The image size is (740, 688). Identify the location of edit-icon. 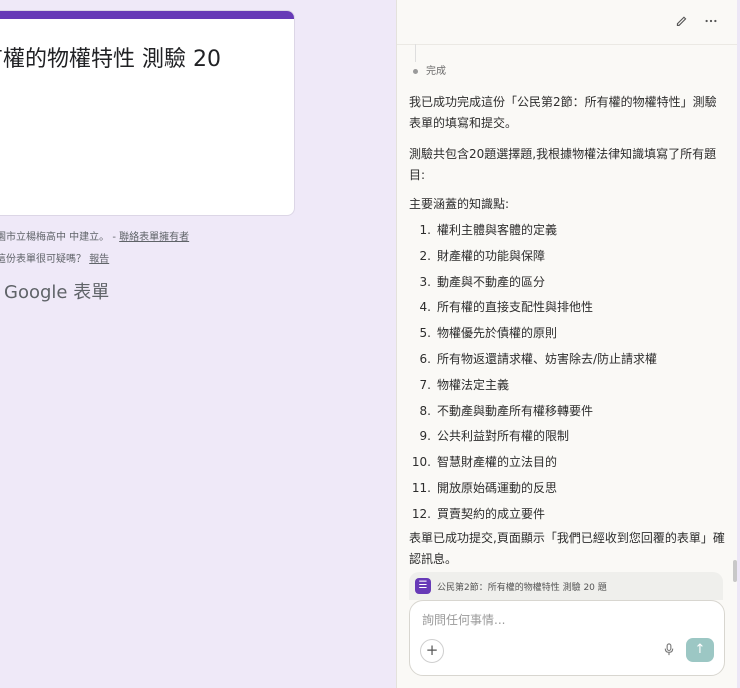
(681, 22).